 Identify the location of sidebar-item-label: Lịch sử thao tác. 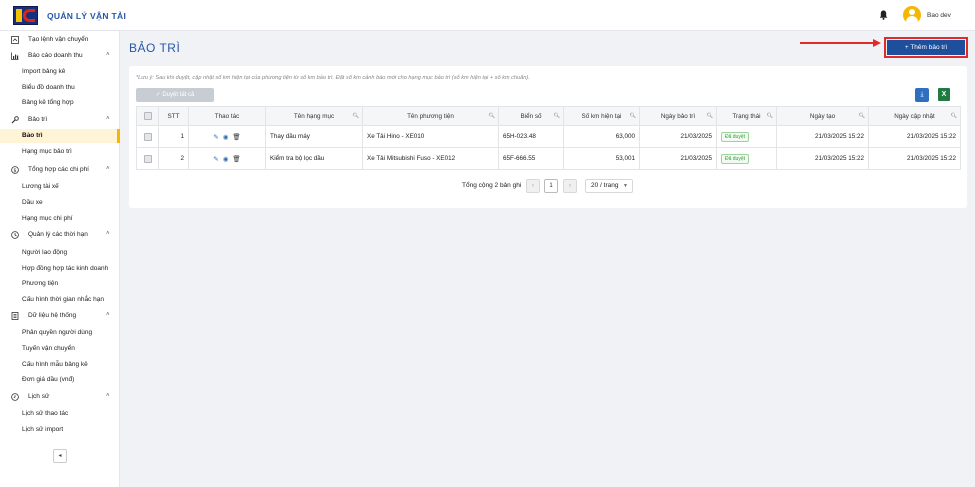
(45, 413).